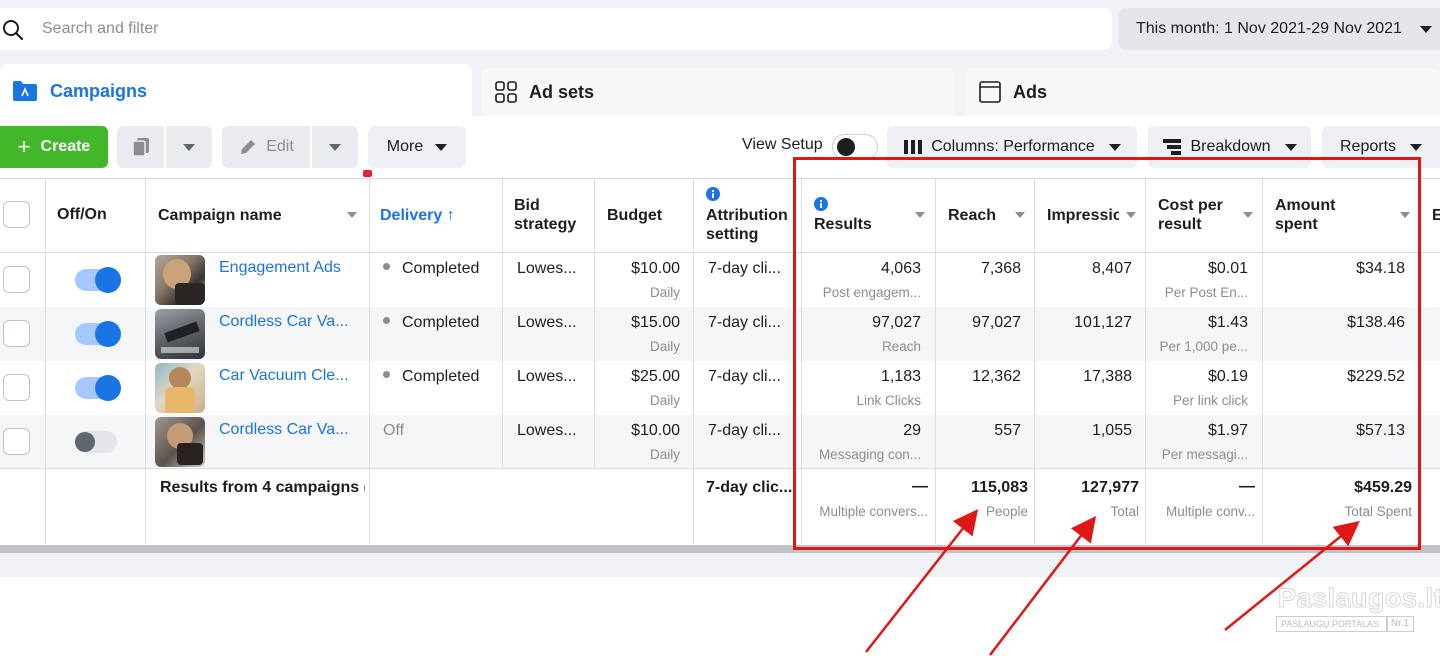 This screenshot has height=656, width=1440. I want to click on summary-reach-type: People, so click(1006, 511).